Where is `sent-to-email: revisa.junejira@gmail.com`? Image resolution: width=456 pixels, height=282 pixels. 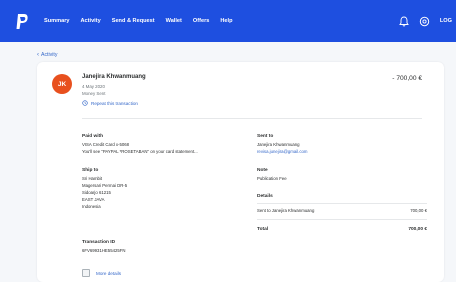 sent-to-email: revisa.junejira@gmail.com is located at coordinates (282, 151).